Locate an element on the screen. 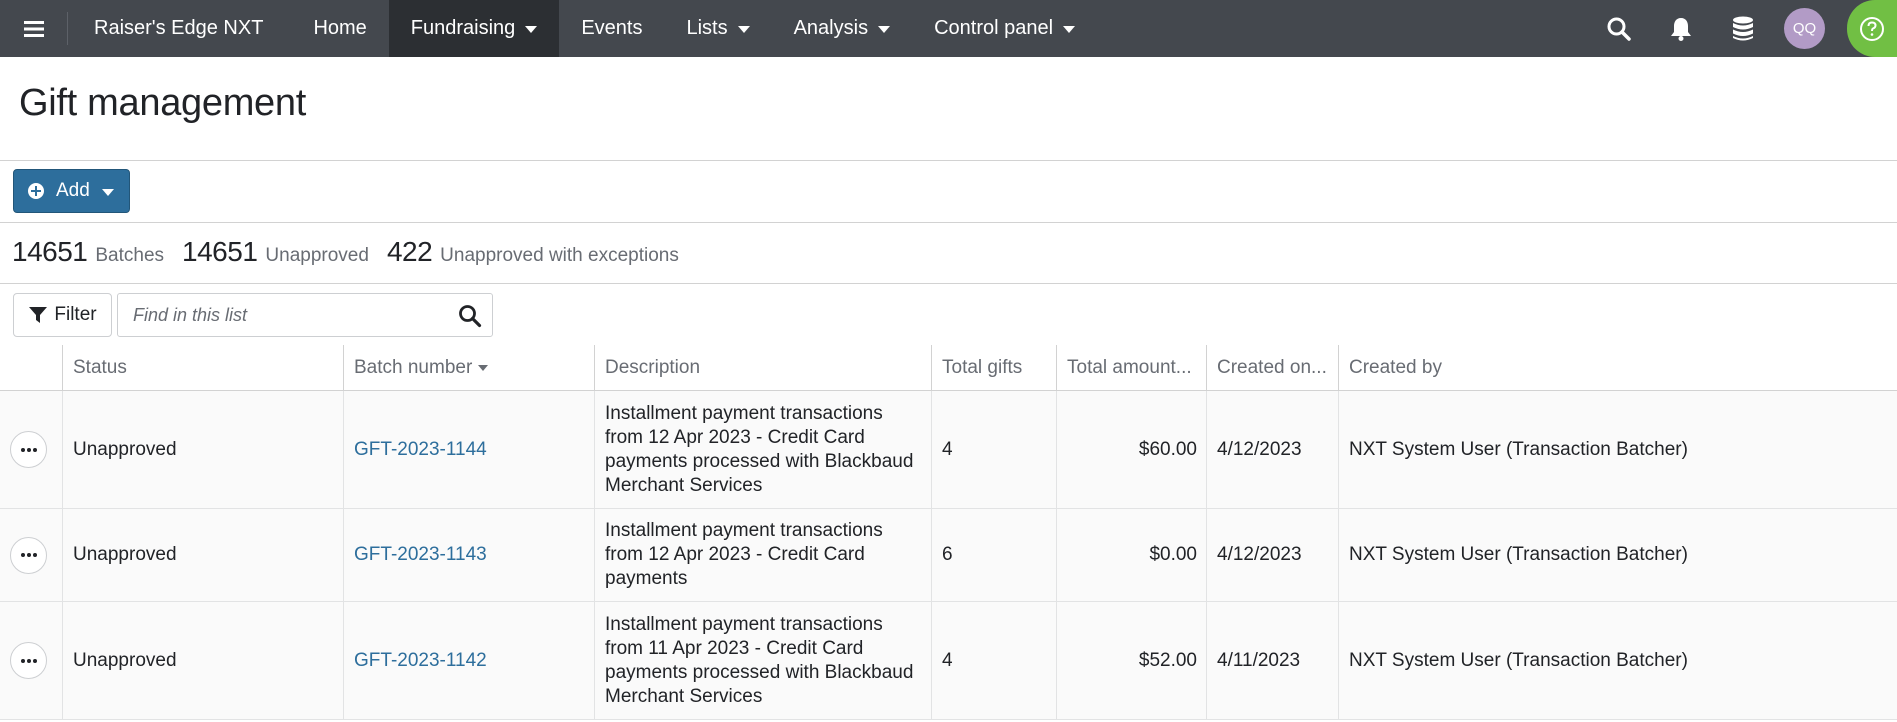  sort-descending-icon is located at coordinates (483, 368).